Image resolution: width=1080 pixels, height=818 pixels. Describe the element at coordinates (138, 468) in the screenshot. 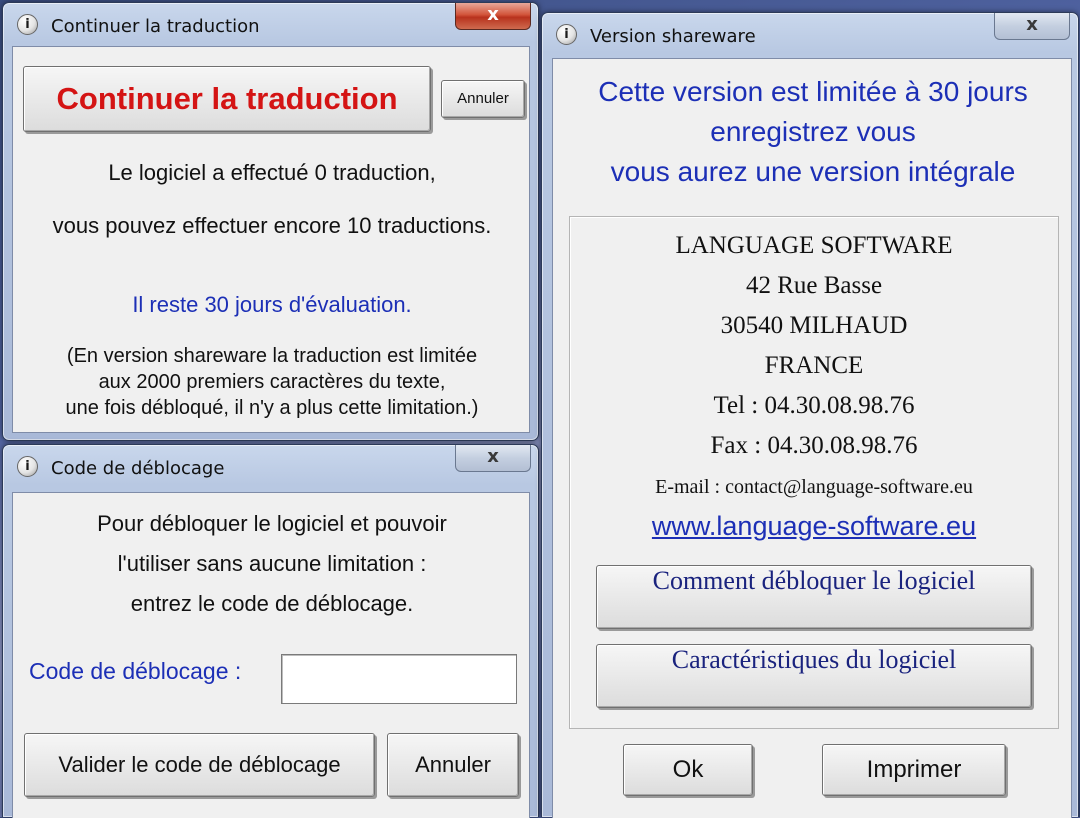

I see `window-title: Code de déblocage` at that location.